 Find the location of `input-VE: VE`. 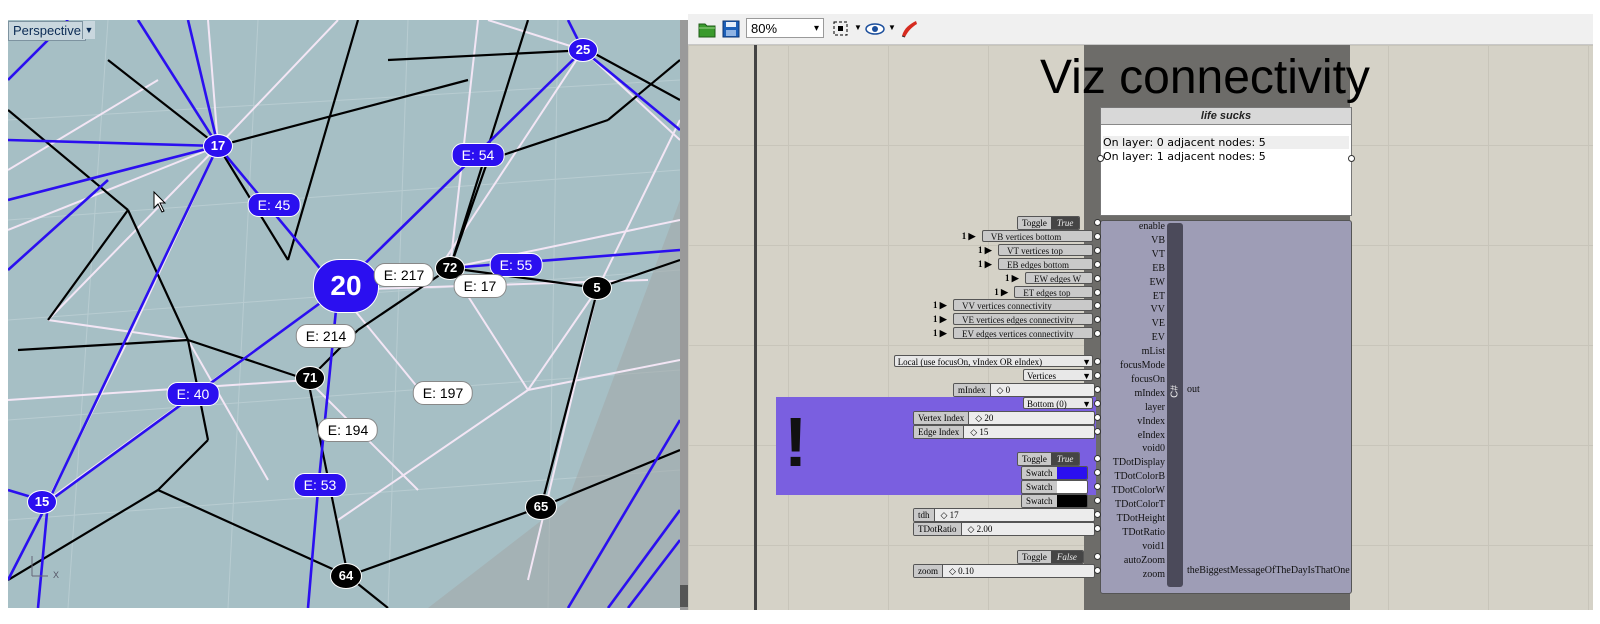

input-VE: VE is located at coordinates (1158, 323).